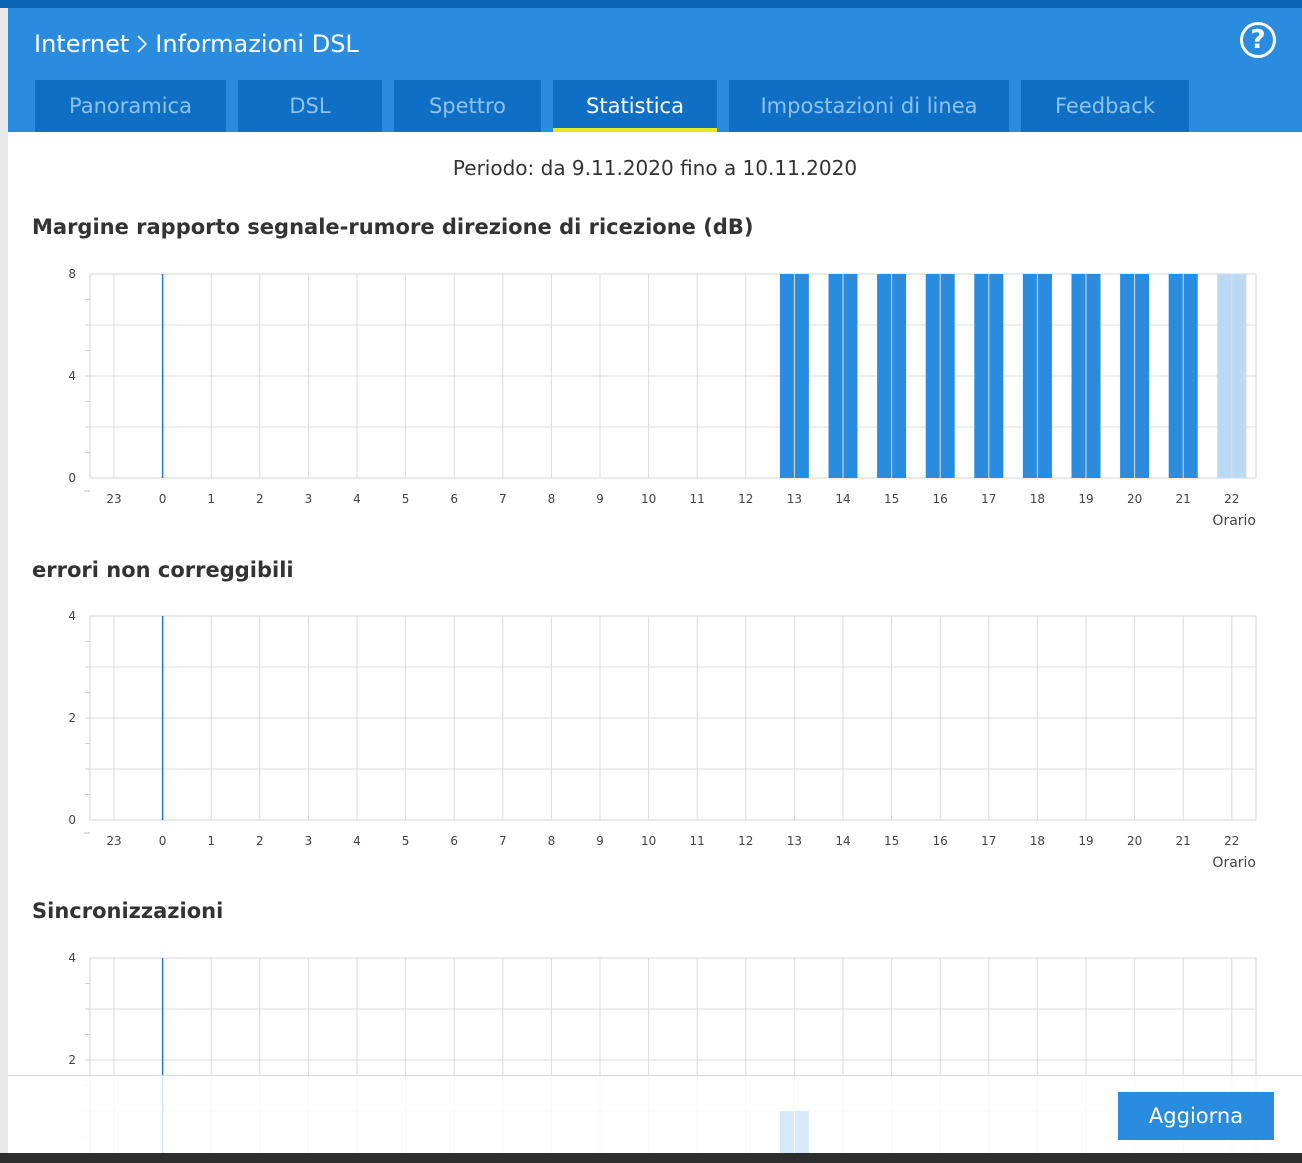  I want to click on tab-label: Impostazioni di linea, so click(869, 106).